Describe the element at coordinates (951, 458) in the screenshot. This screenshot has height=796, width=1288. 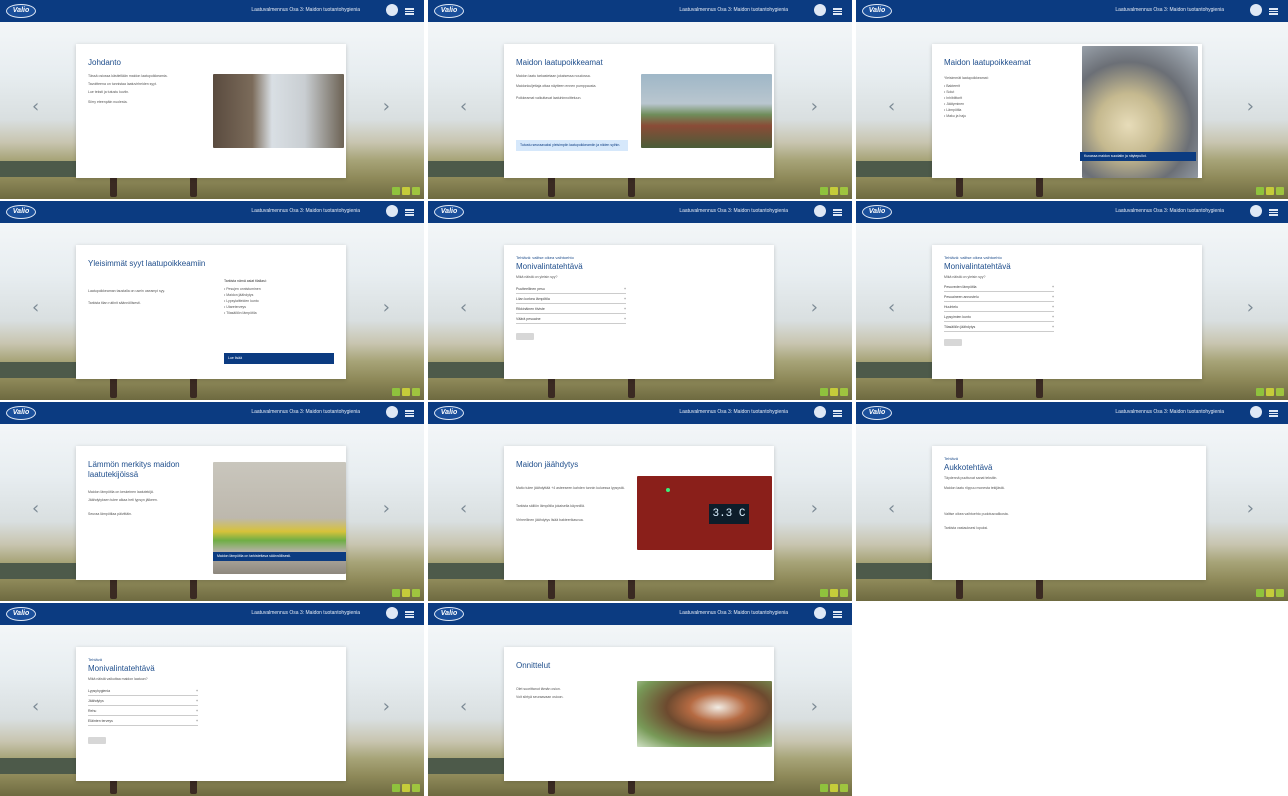
I see `task-subtitle: Tehtävä` at that location.